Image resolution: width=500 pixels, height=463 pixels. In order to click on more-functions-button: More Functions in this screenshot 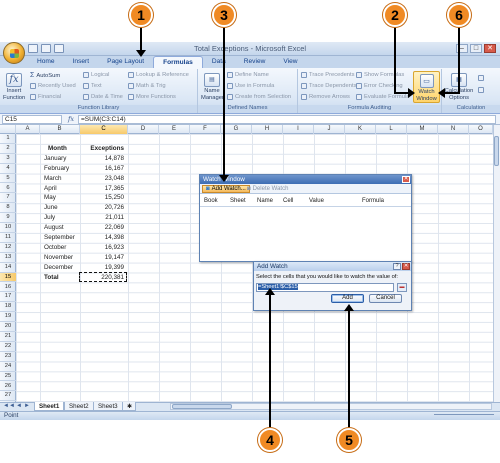, I will do `click(152, 97)`.